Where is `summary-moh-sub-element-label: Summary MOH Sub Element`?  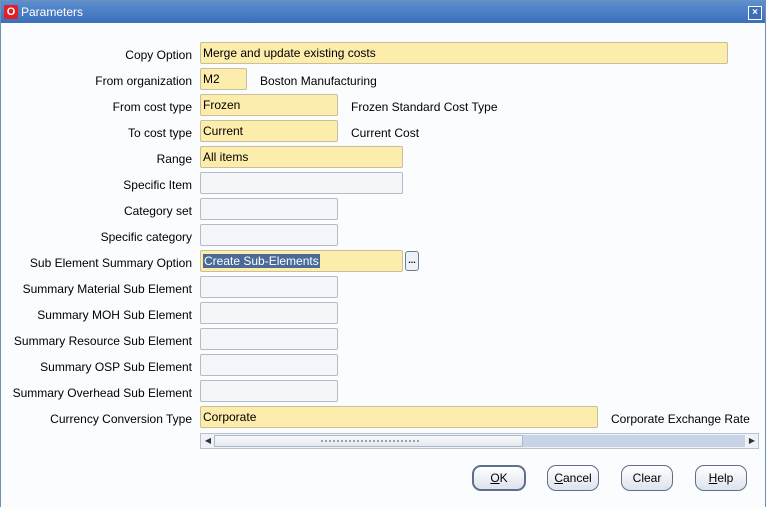
summary-moh-sub-element-label: Summary MOH Sub Element is located at coordinates (114, 315).